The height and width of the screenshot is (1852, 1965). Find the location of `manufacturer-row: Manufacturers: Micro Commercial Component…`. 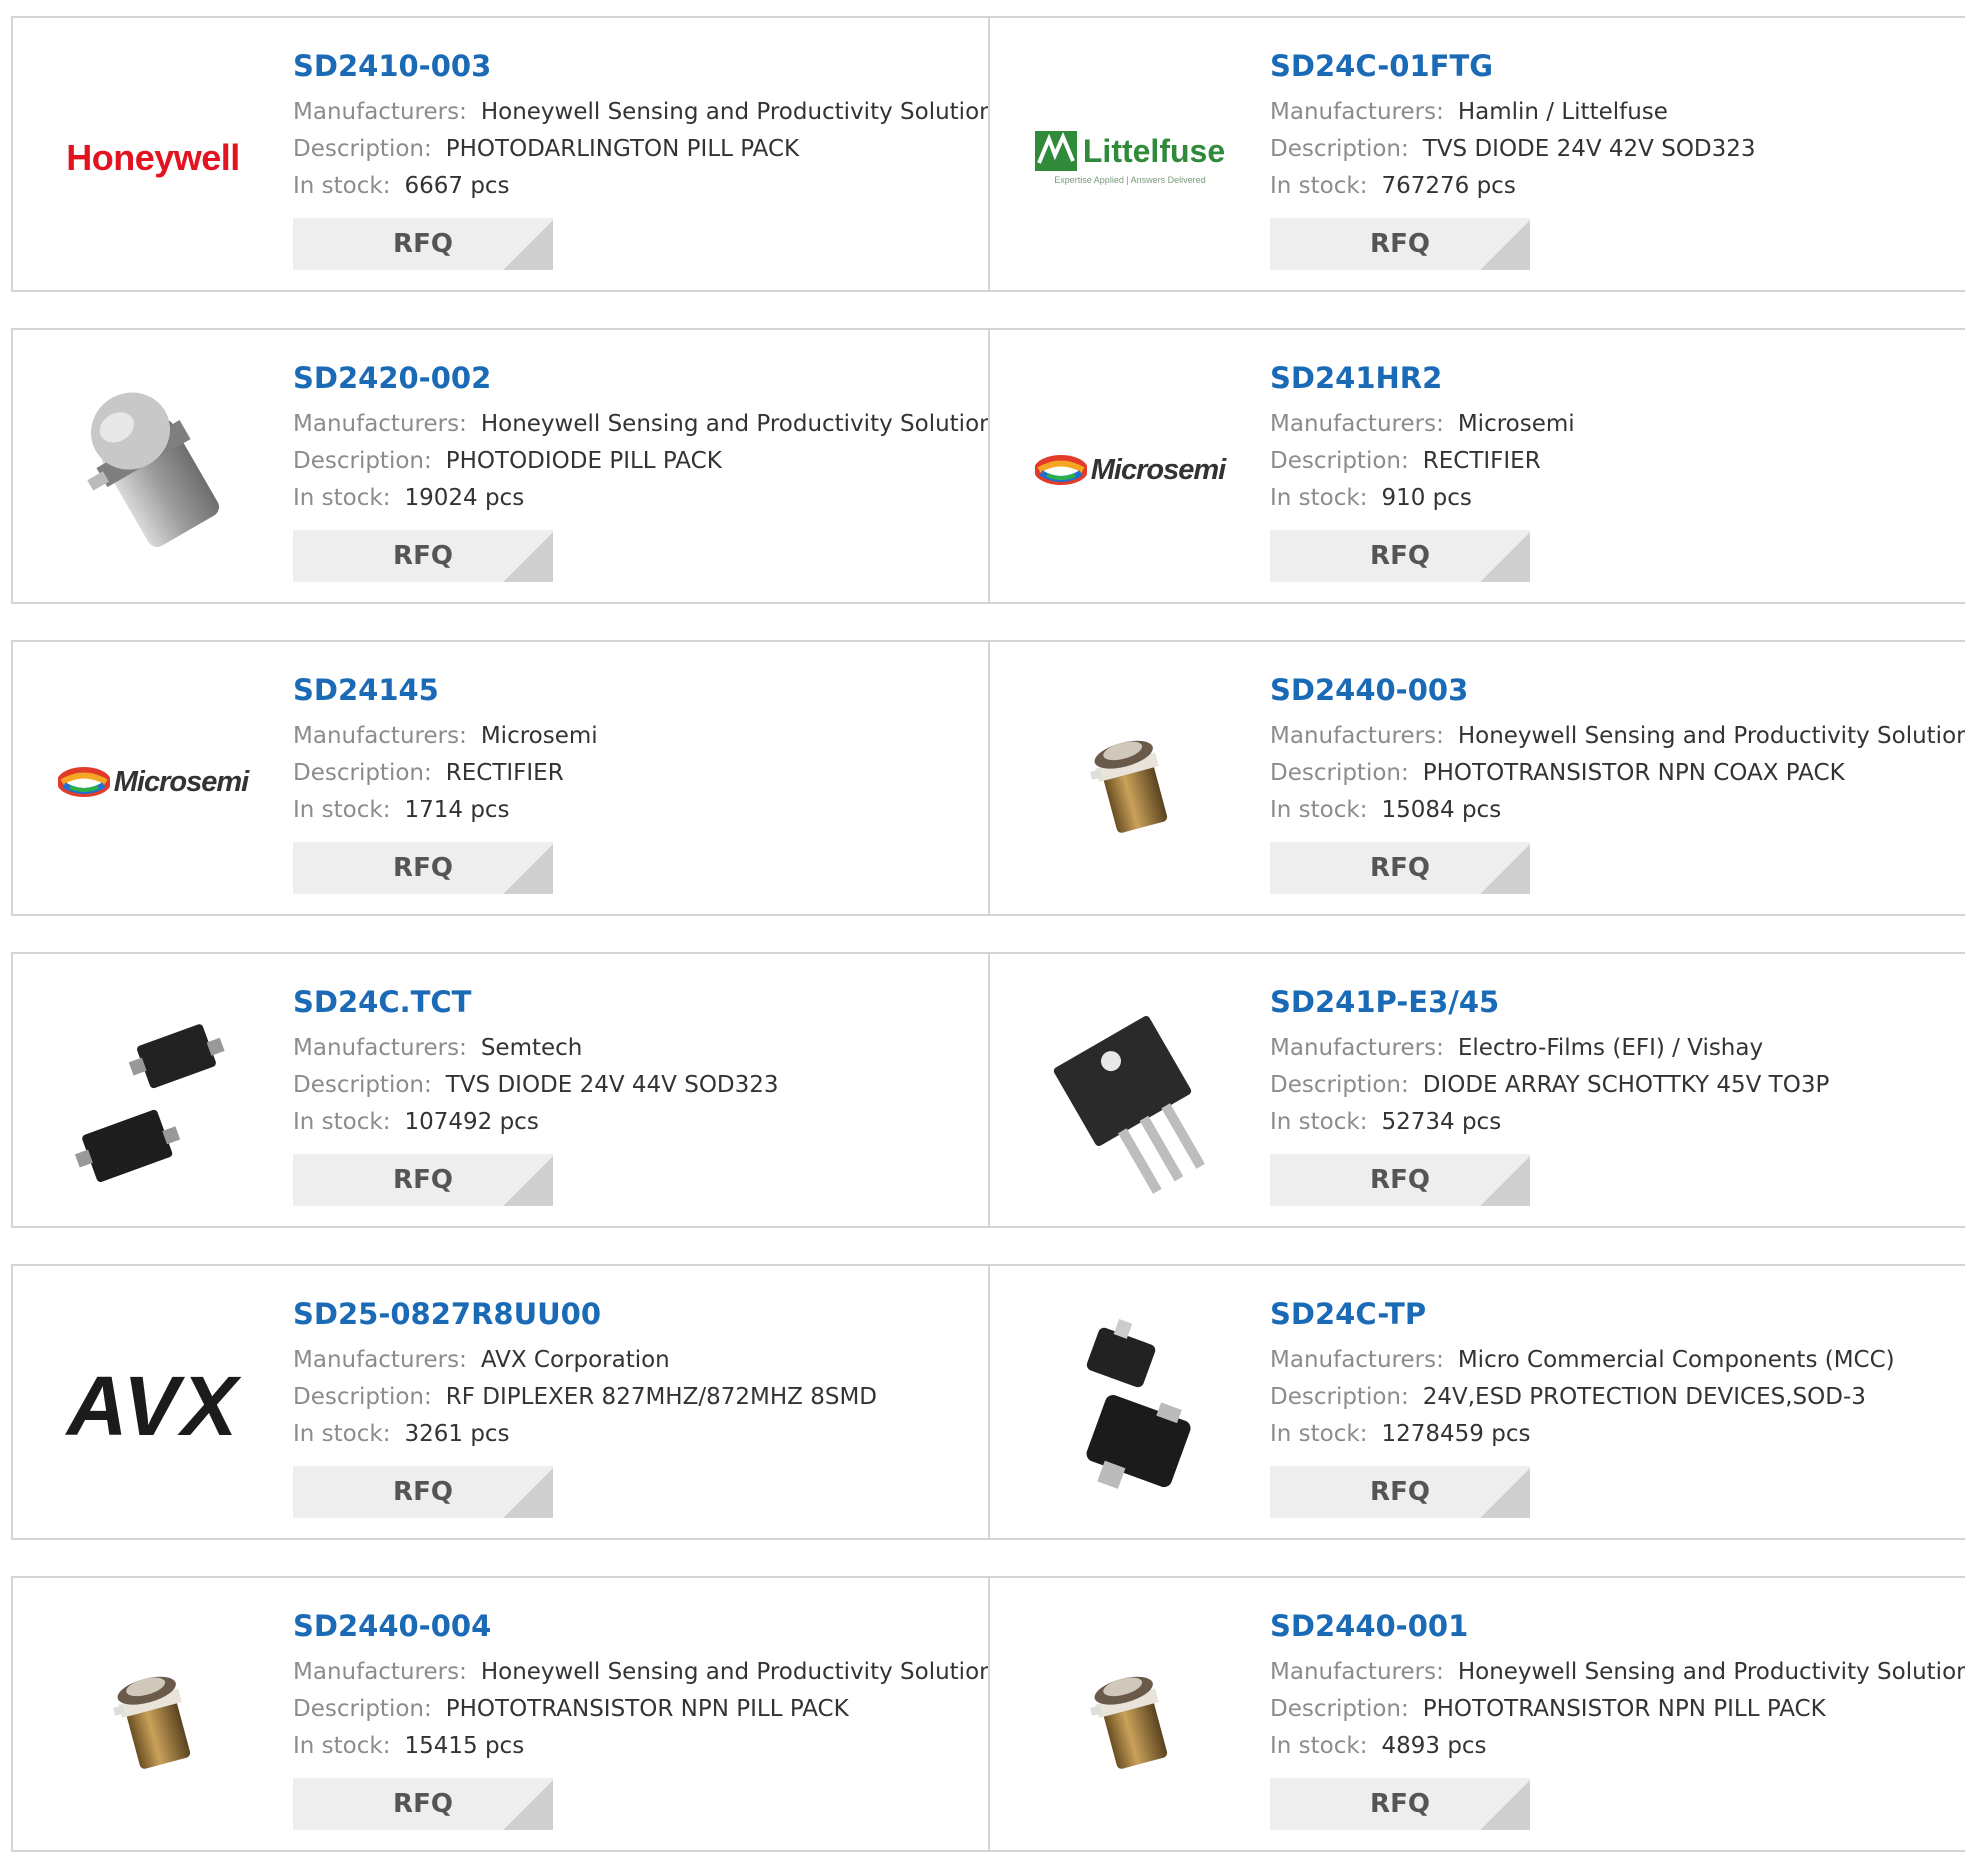

manufacturer-row: Manufacturers: Micro Commercial Component… is located at coordinates (1613, 1360).